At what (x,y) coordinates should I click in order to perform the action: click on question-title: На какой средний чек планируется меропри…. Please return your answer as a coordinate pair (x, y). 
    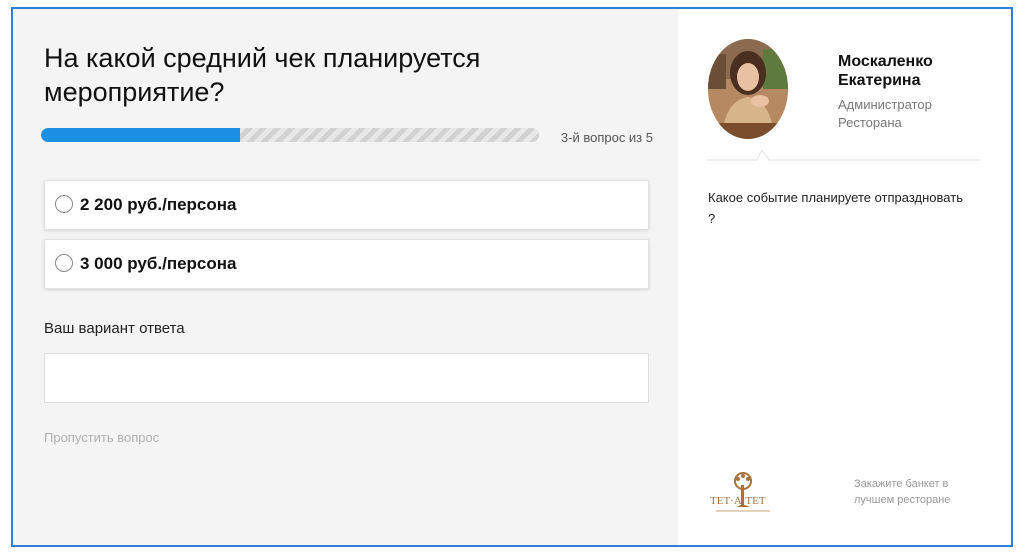
    Looking at the image, I should click on (262, 75).